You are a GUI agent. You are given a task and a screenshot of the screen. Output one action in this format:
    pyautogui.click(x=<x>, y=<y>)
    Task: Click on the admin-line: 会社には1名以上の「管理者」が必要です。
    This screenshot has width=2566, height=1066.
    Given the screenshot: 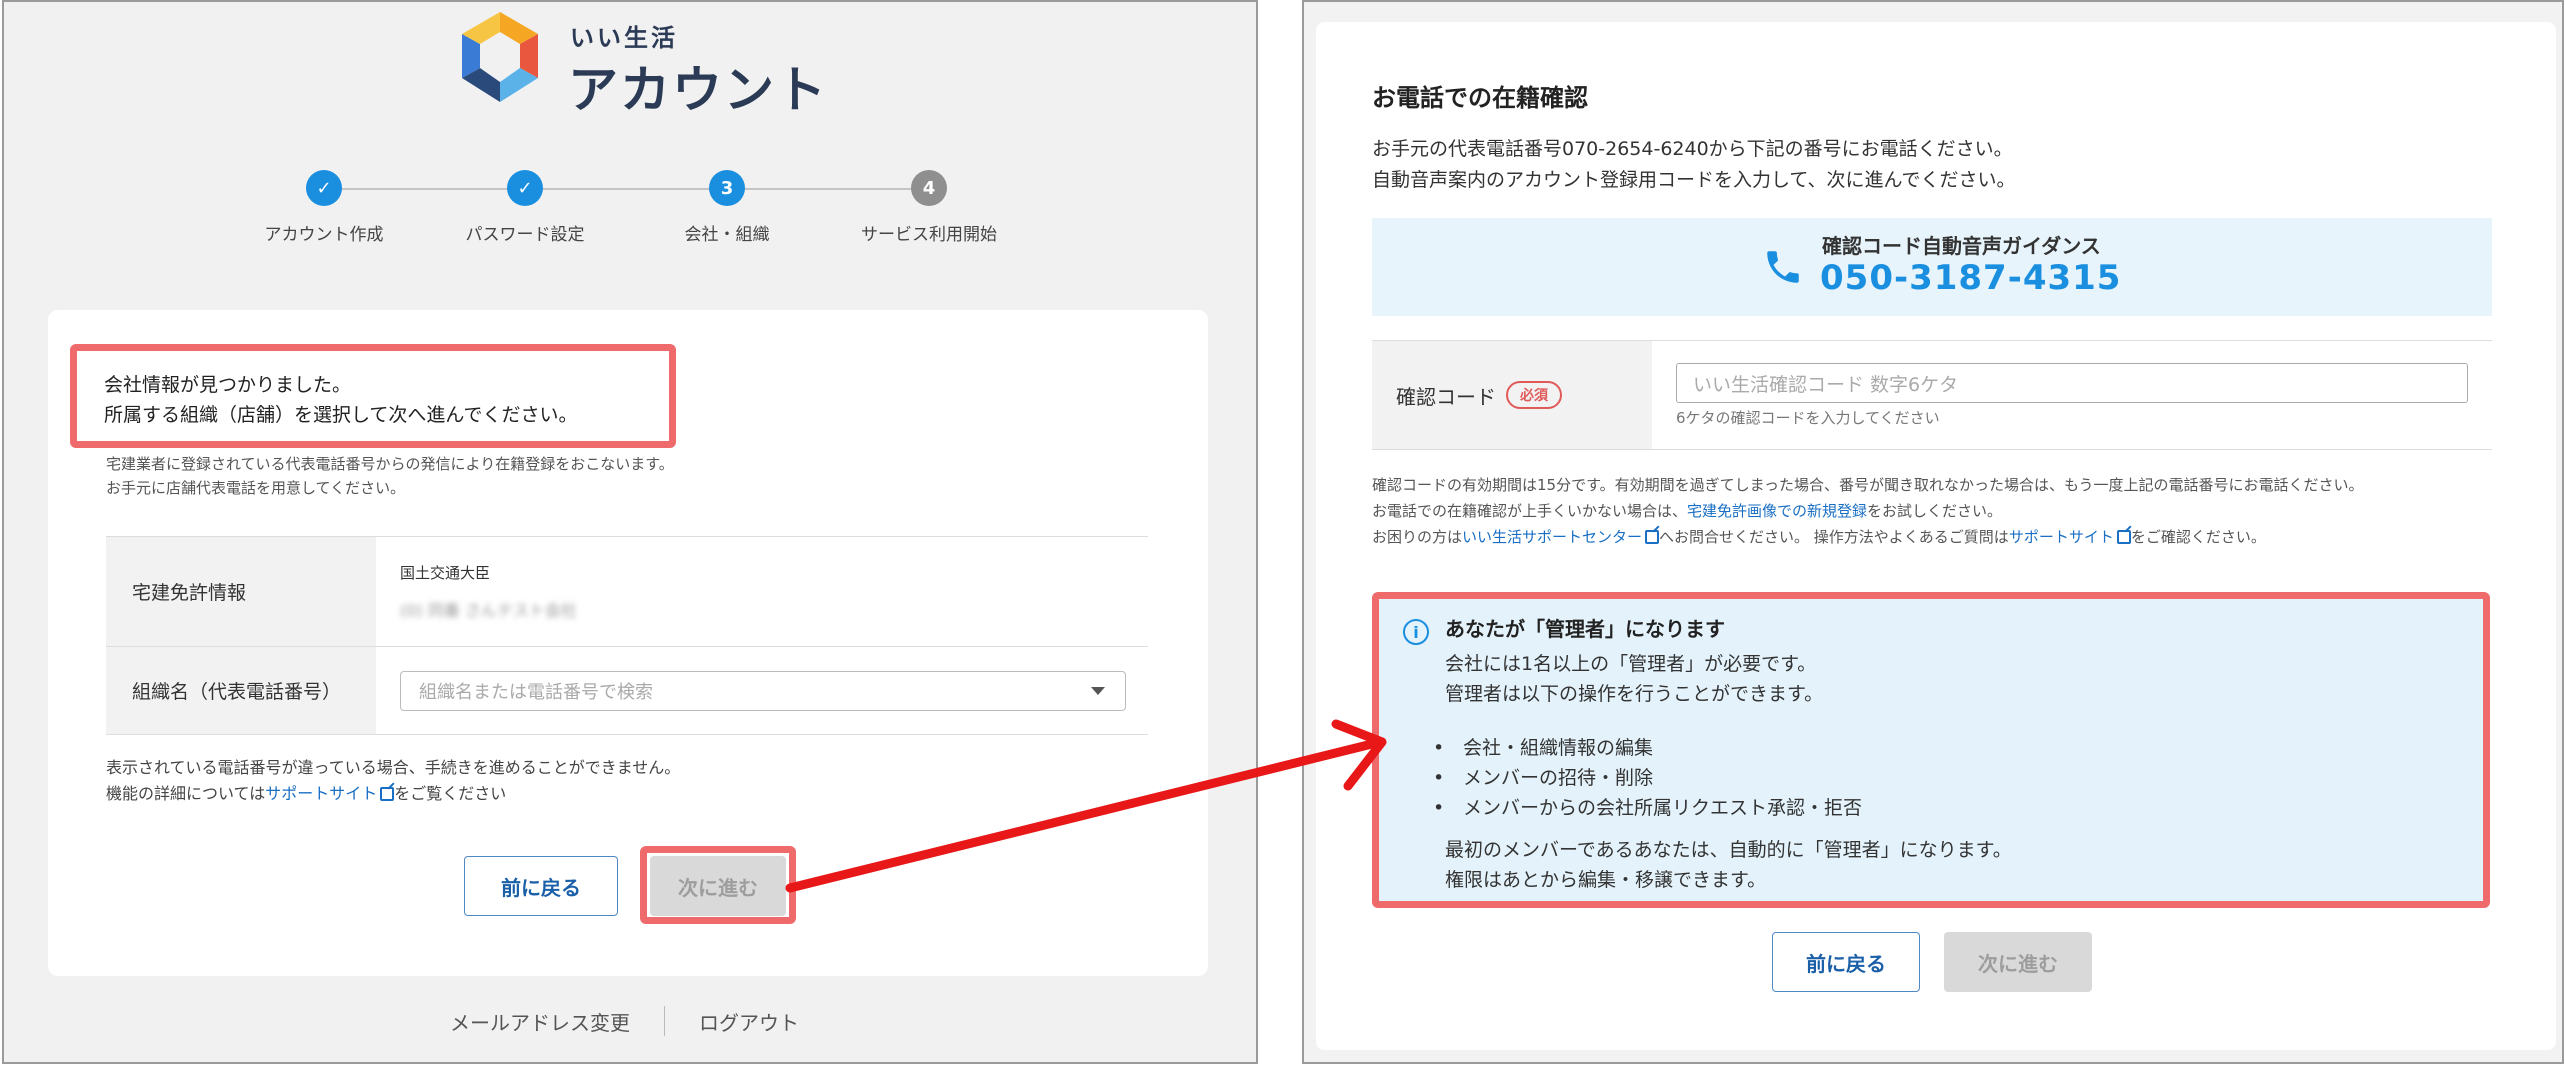 What is the action you would take?
    pyautogui.click(x=1631, y=664)
    